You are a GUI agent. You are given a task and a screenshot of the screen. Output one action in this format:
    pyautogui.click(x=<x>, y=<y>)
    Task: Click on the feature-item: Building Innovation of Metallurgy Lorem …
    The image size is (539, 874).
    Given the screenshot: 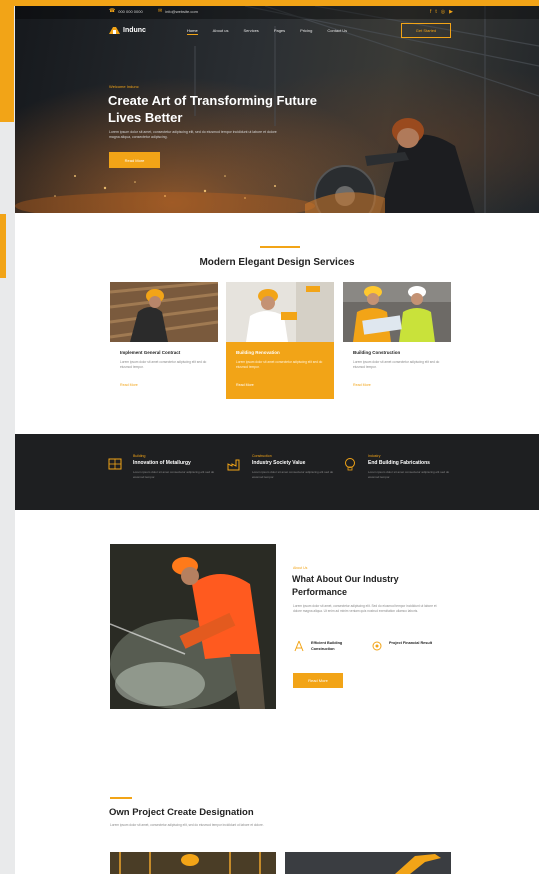 What is the action you would take?
    pyautogui.click(x=165, y=474)
    